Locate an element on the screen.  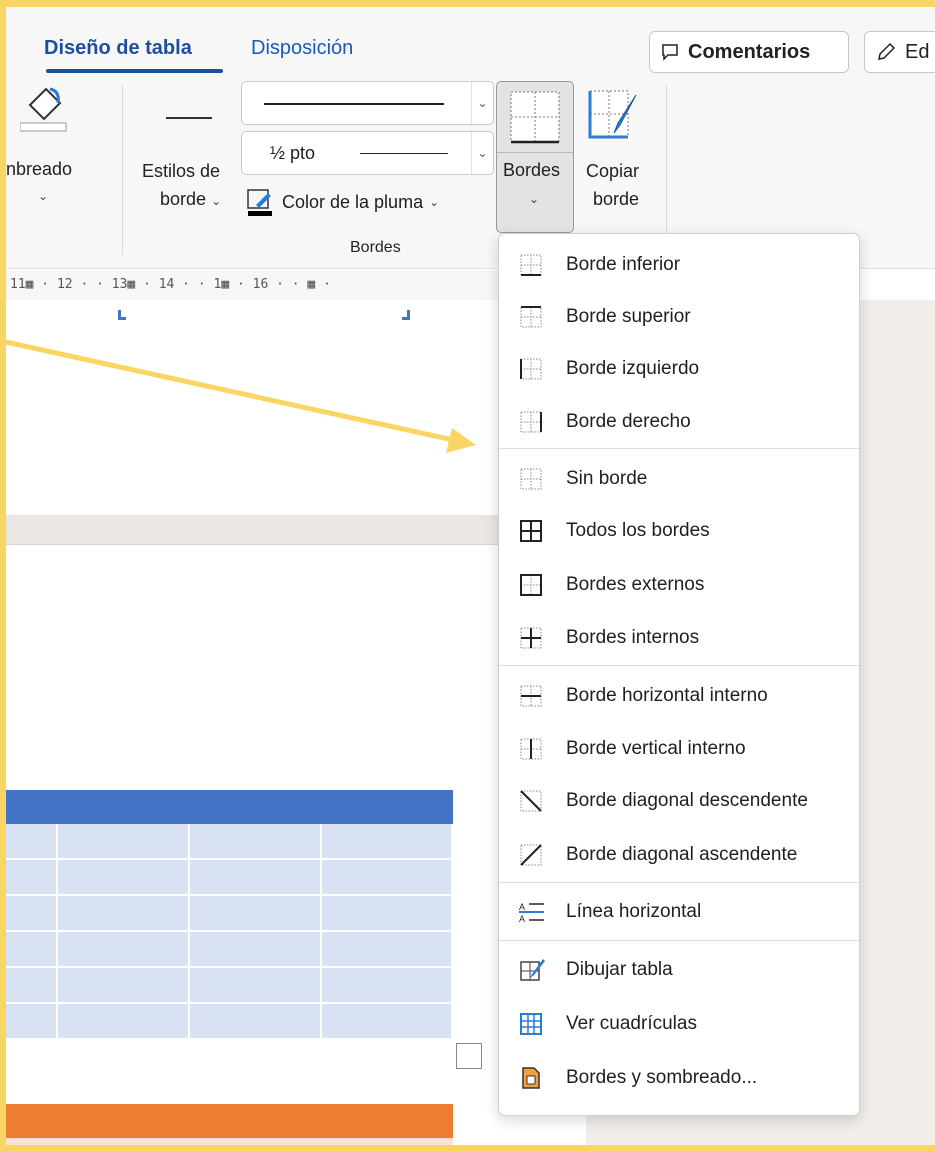
pencil-icon is located at coordinates (887, 51).